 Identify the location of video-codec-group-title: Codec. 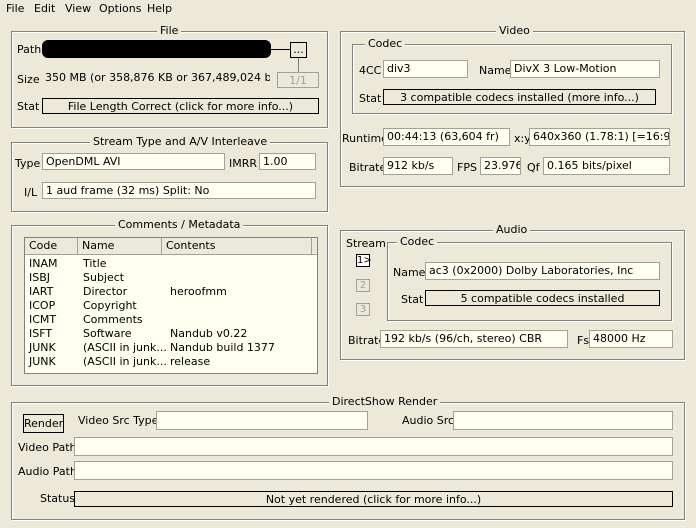
(385, 43).